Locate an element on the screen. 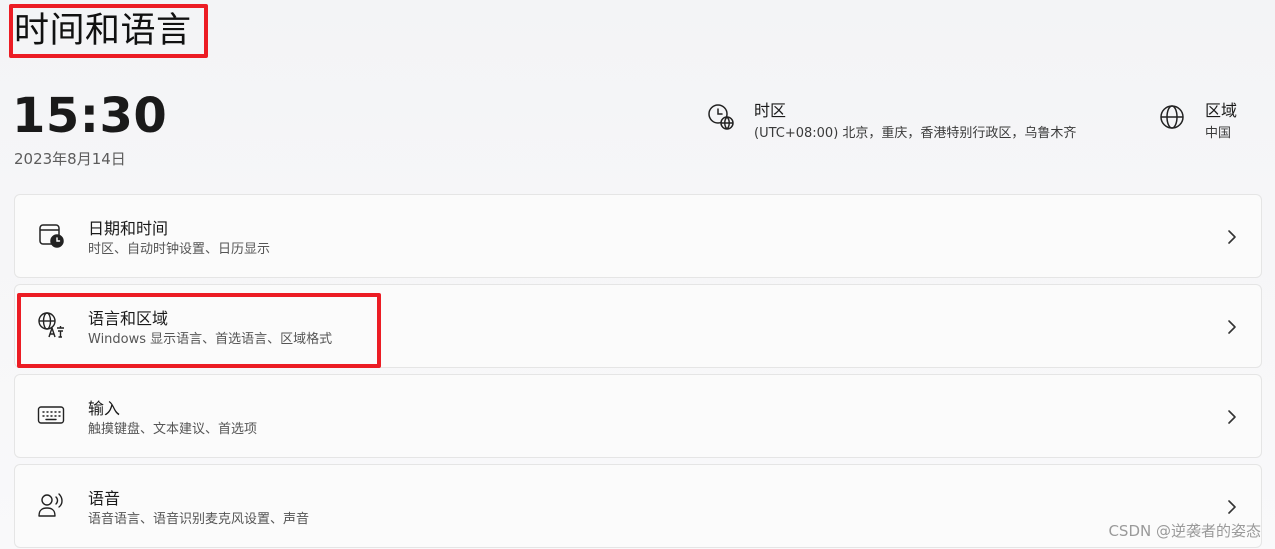 This screenshot has width=1275, height=549. speech-icon is located at coordinates (51, 505).